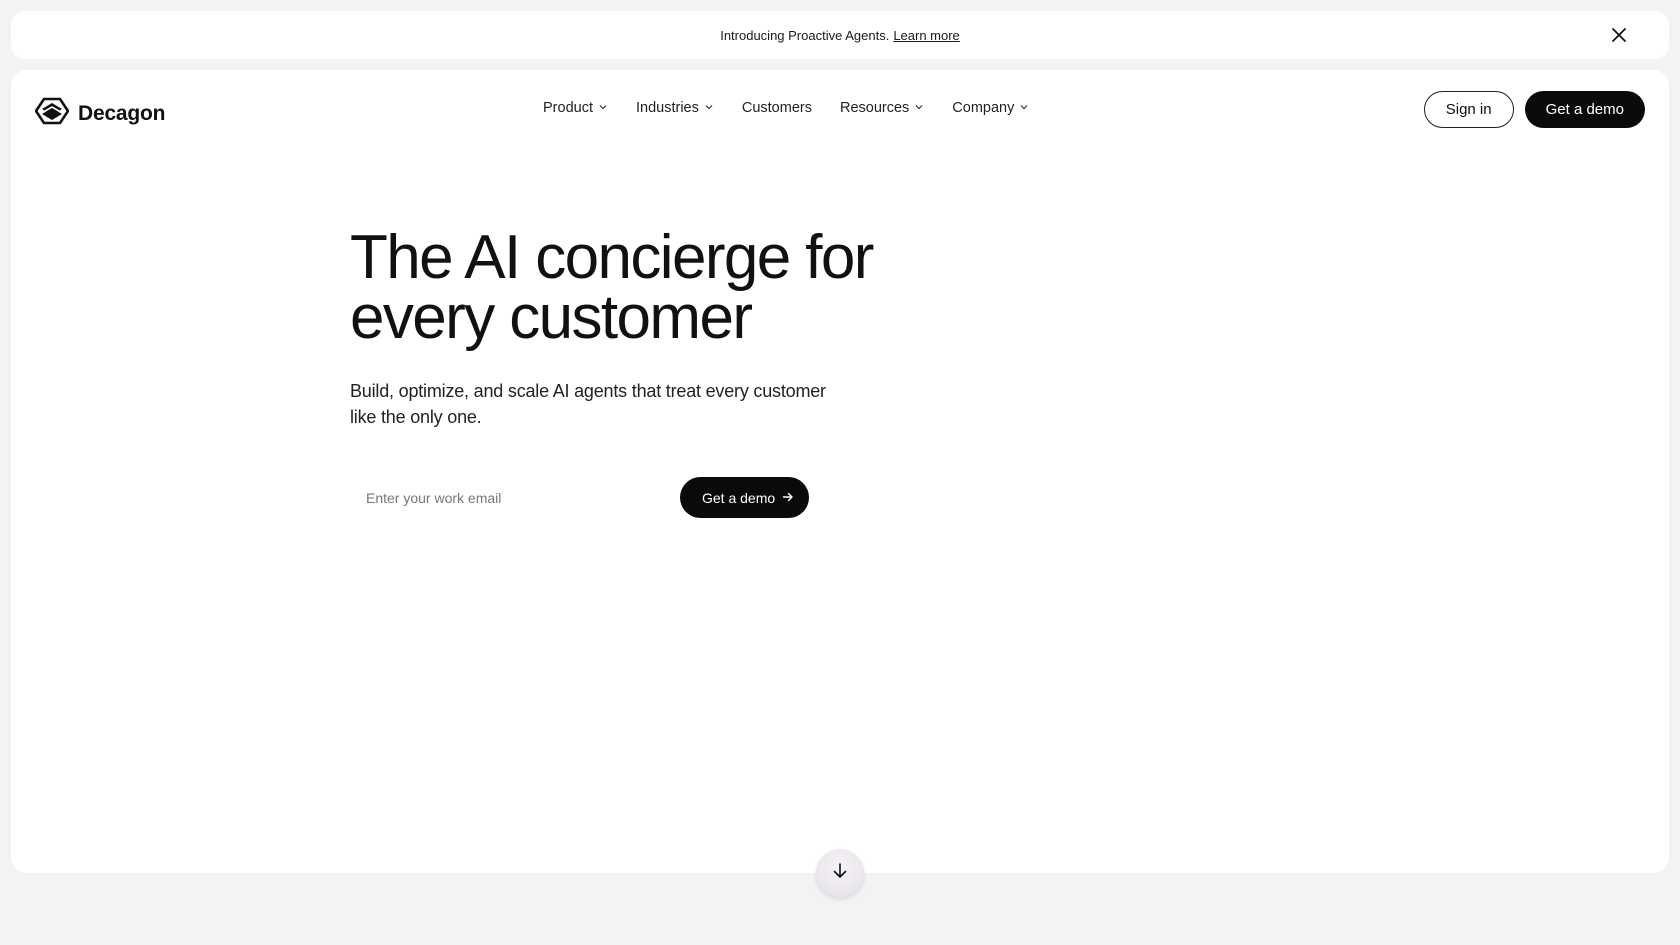 This screenshot has height=945, width=1680. I want to click on nav-product: Product, so click(575, 108).